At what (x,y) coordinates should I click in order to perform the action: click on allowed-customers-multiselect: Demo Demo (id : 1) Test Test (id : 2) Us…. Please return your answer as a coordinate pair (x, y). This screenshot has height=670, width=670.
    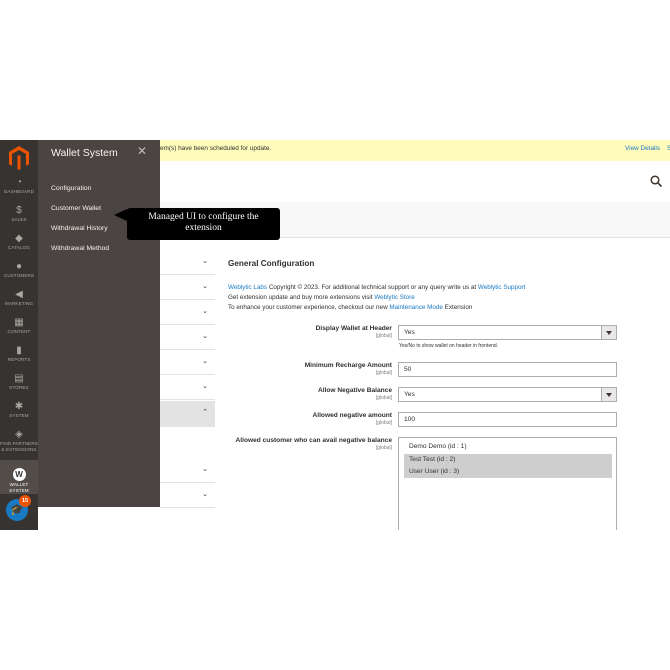
    Looking at the image, I should click on (507, 483).